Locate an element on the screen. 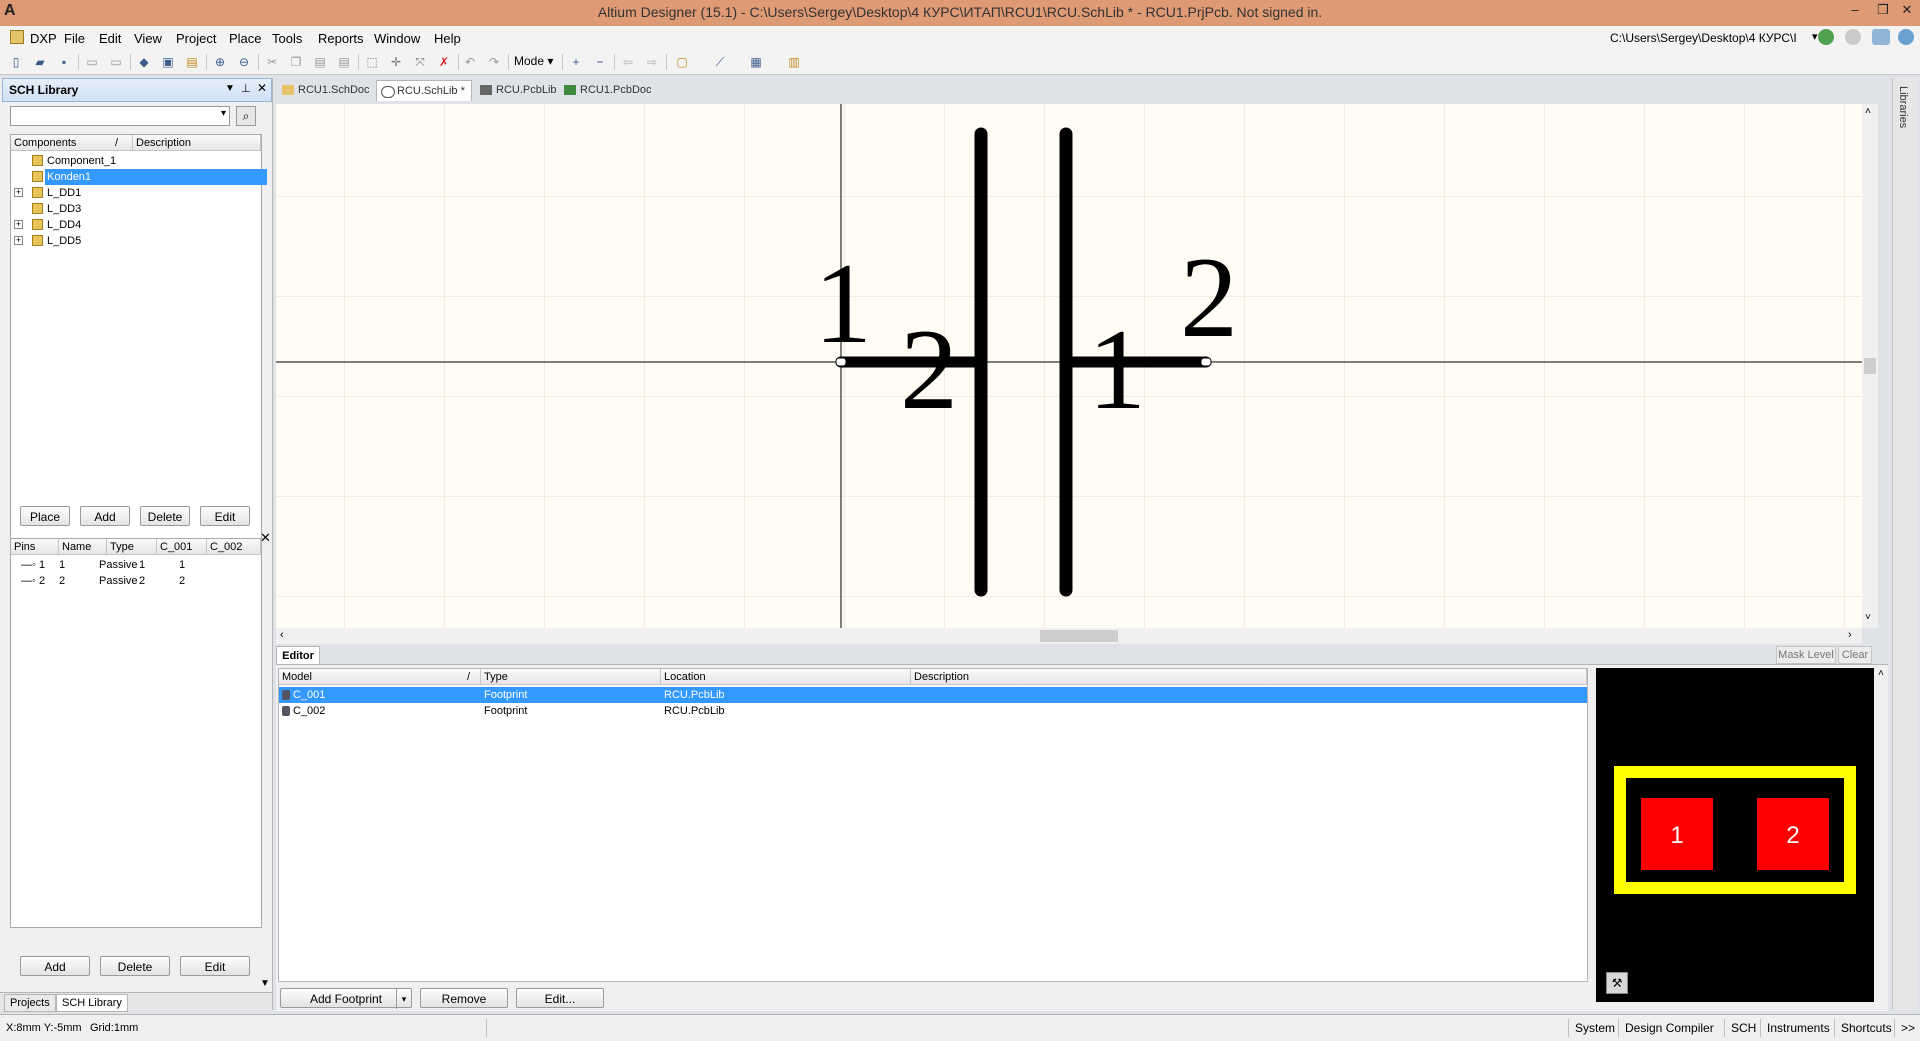 The width and height of the screenshot is (1920, 1041). panel-close-icon: ✕ is located at coordinates (262, 88).